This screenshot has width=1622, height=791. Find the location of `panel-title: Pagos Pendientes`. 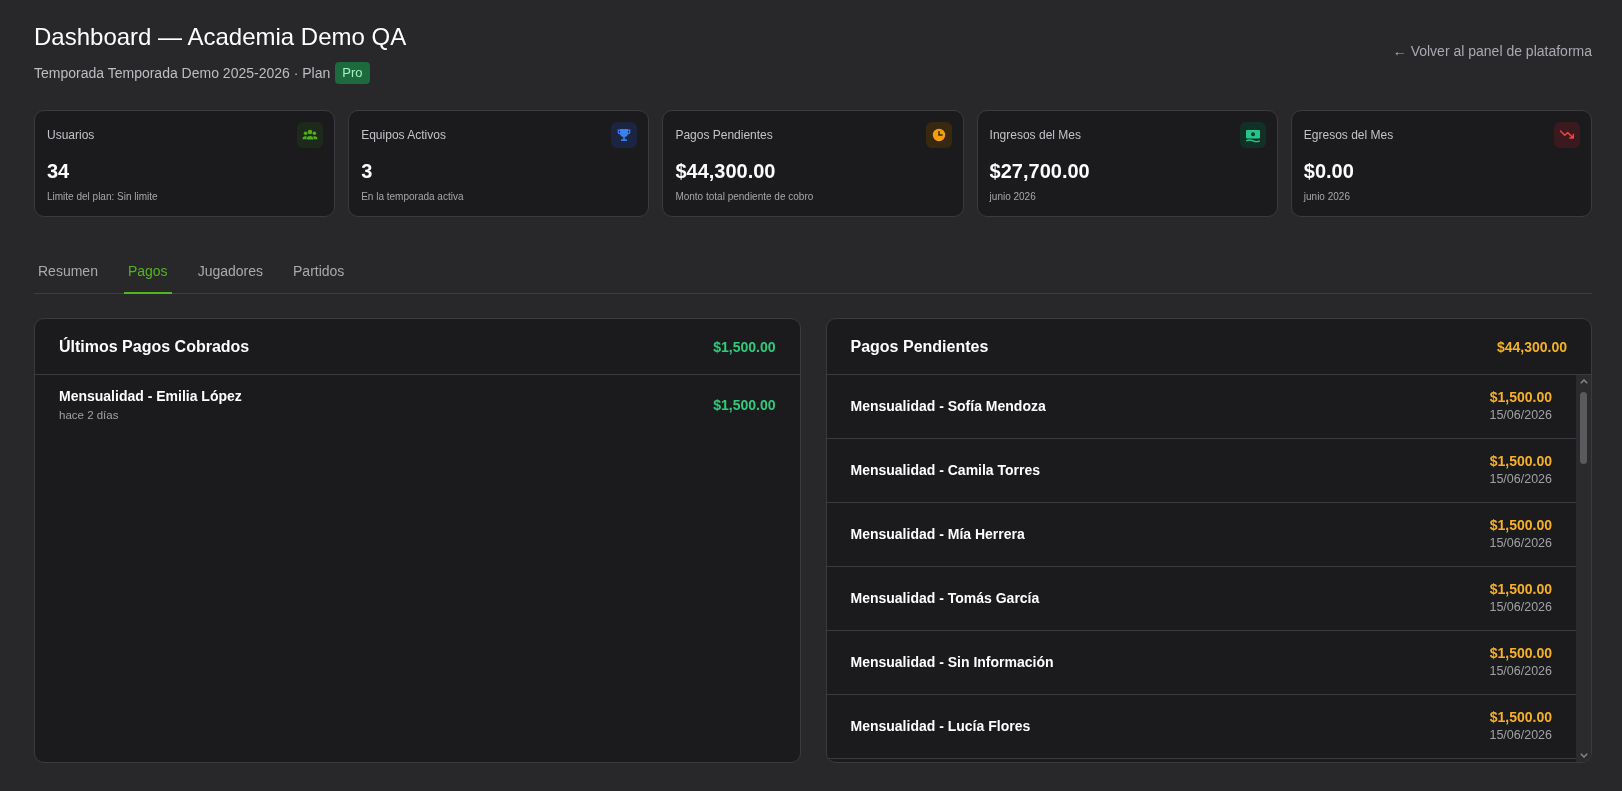

panel-title: Pagos Pendientes is located at coordinates (919, 346).